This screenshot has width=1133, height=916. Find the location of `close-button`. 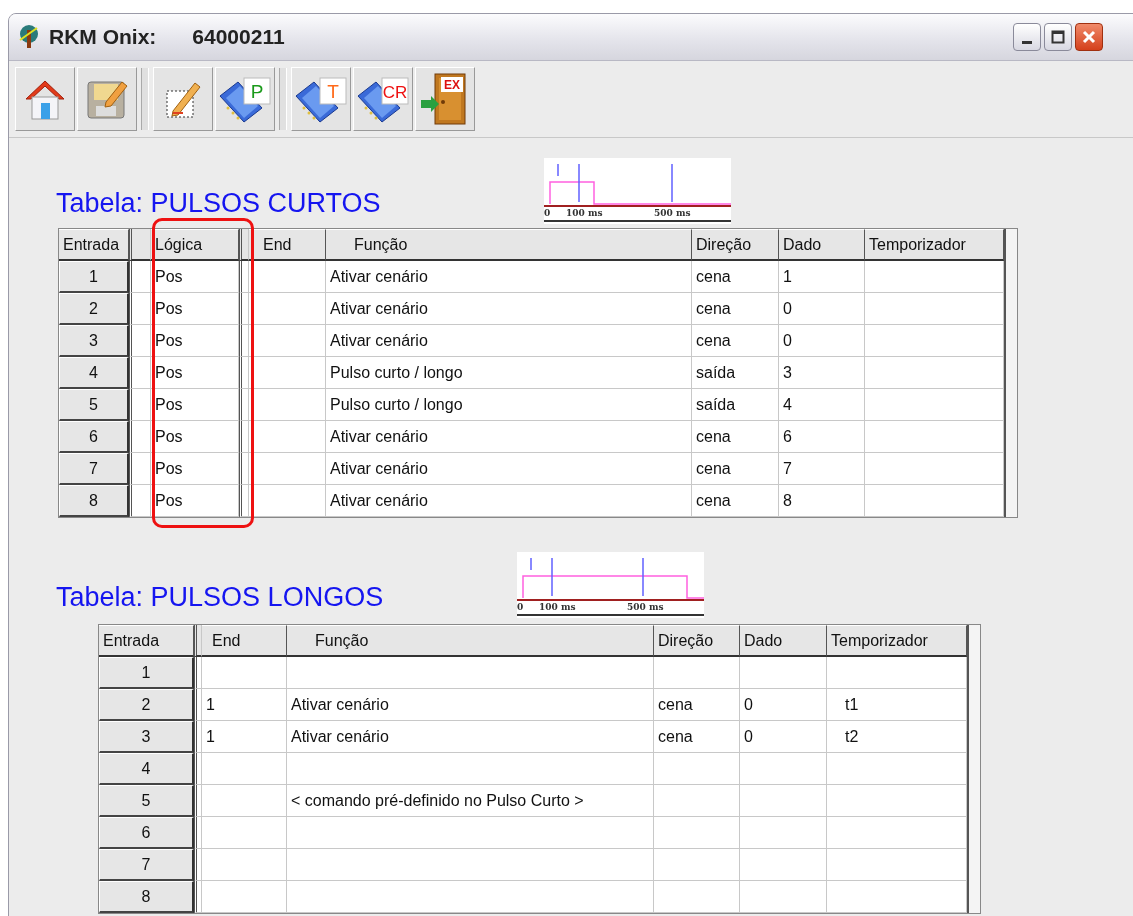

close-button is located at coordinates (1089, 37).